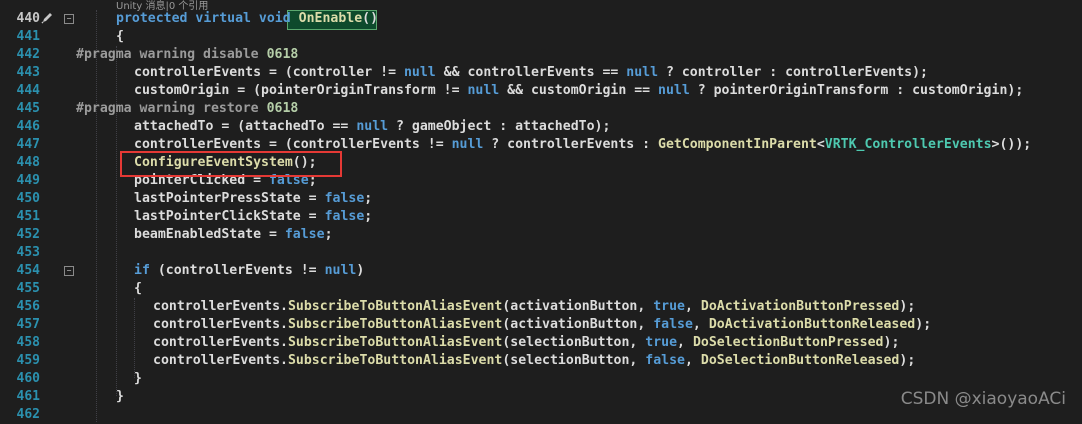  What do you see at coordinates (541, 235) in the screenshot?
I see `code-line: 452 beamEnabledState = false;` at bounding box center [541, 235].